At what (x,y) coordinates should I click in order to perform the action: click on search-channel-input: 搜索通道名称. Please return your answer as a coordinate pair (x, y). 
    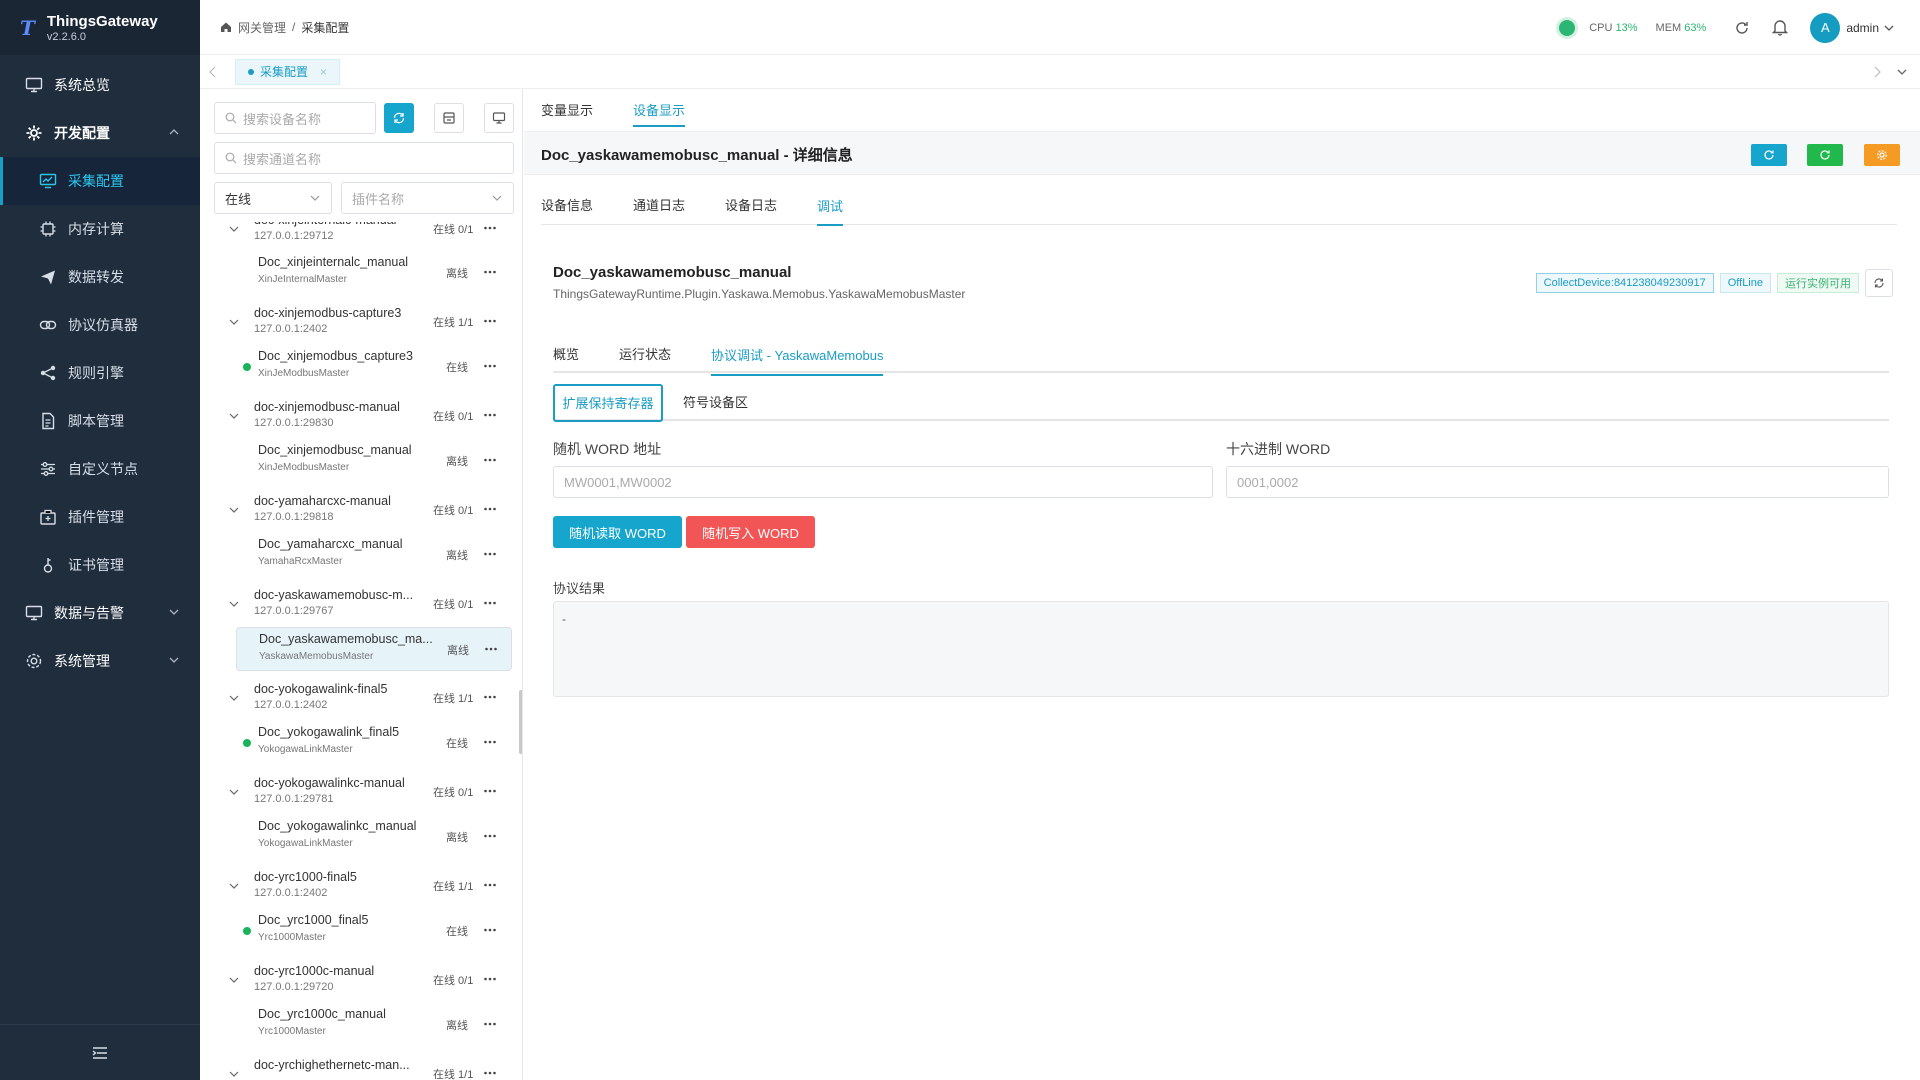
    Looking at the image, I should click on (364, 158).